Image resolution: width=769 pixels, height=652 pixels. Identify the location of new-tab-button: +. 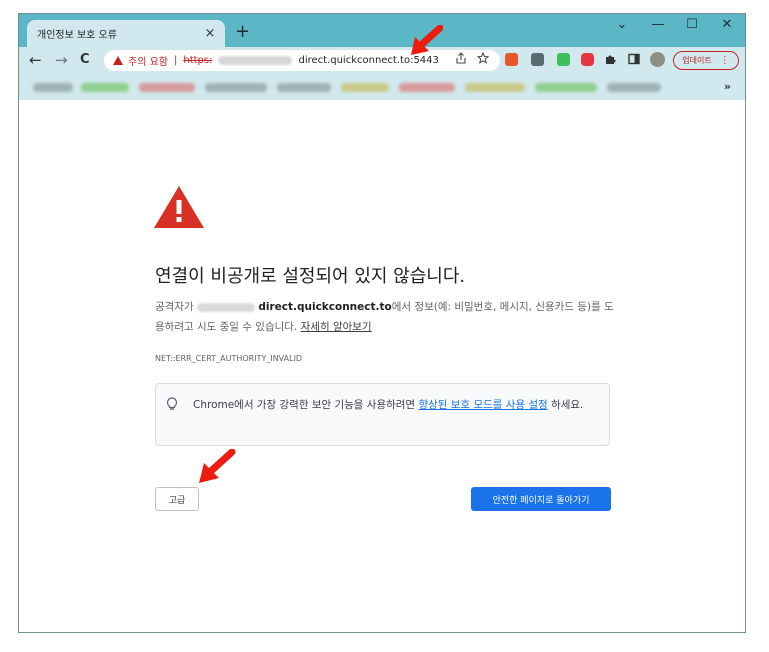
(242, 31).